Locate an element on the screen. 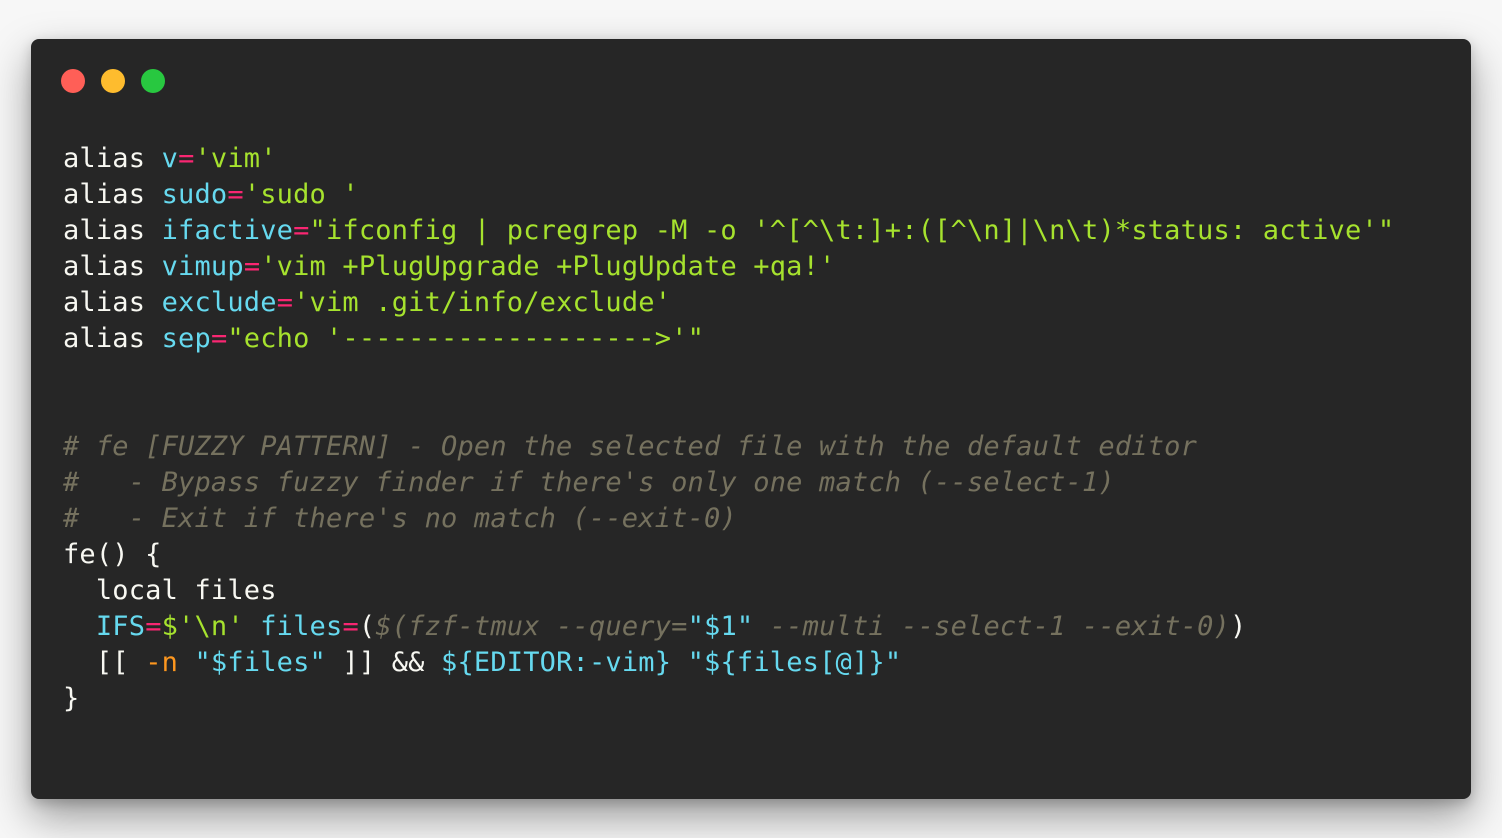  code-token-string: $'\n' is located at coordinates (202, 626).